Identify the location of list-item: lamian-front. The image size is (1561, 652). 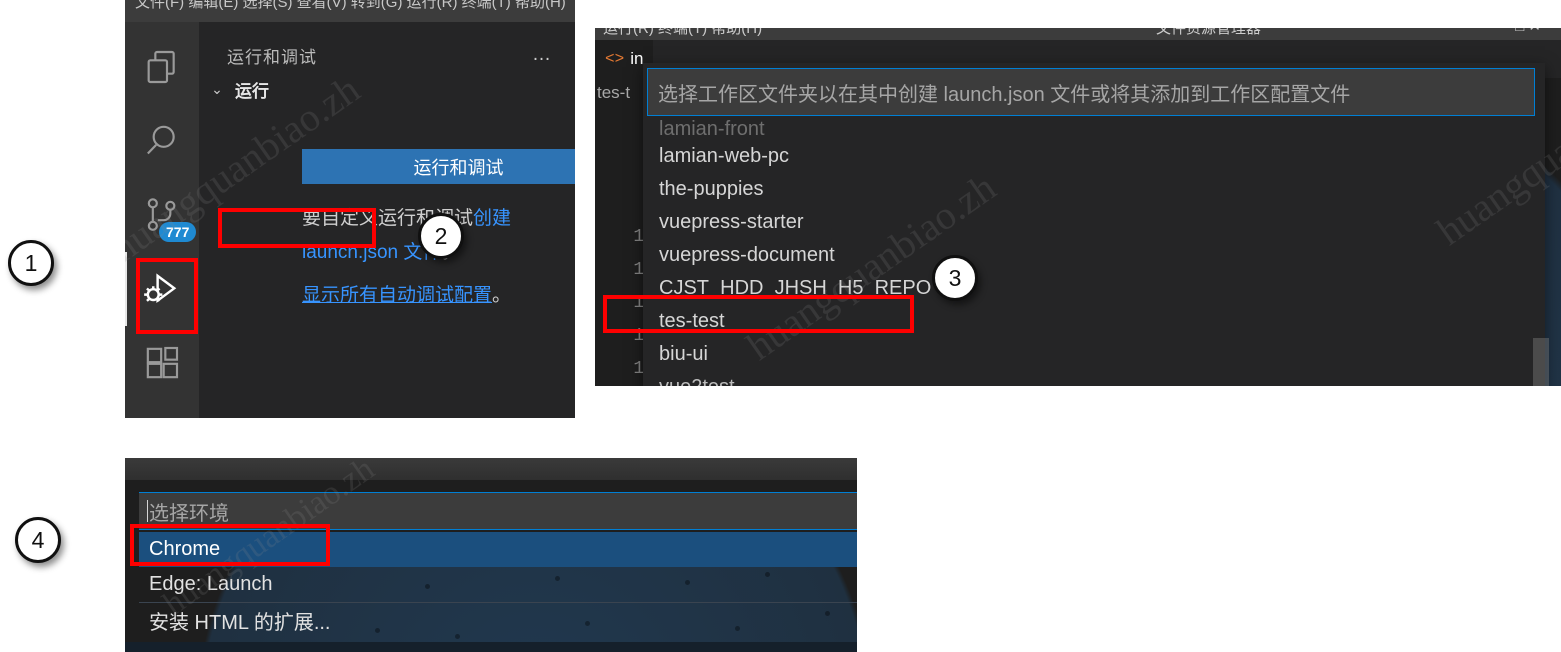
(1091, 129).